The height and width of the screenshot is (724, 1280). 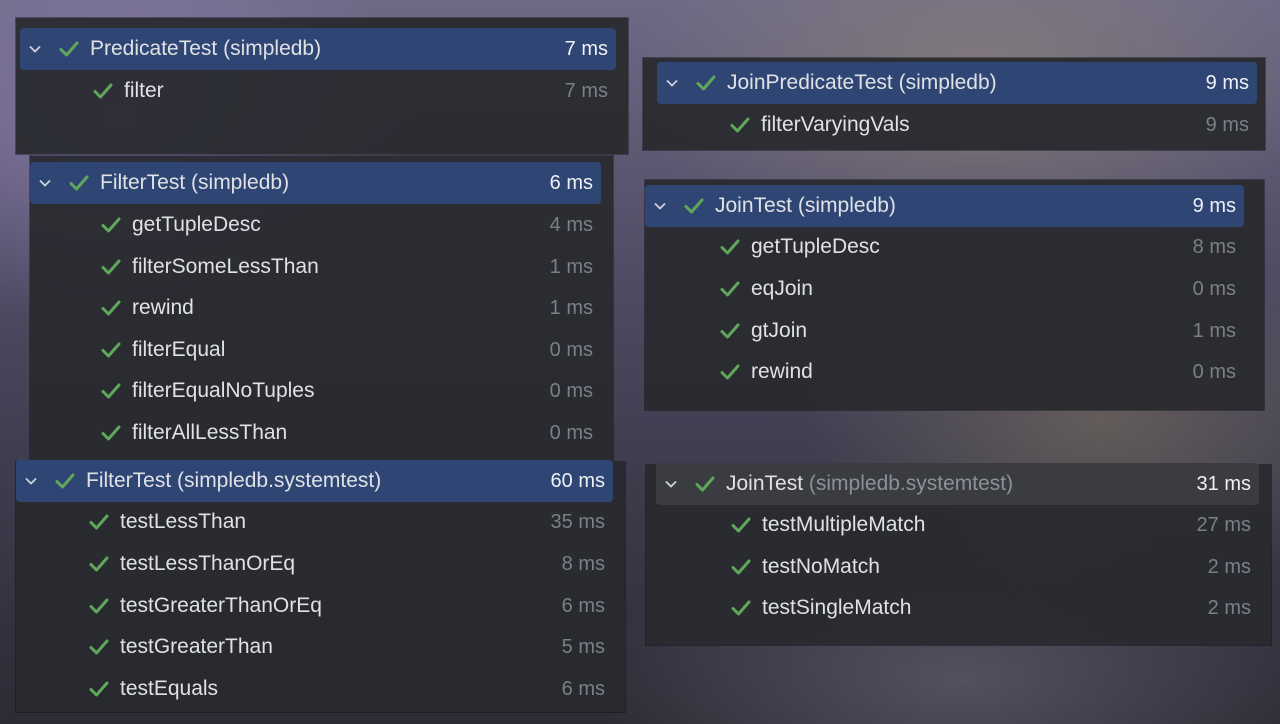 What do you see at coordinates (169, 688) in the screenshot?
I see `test-name: testEquals` at bounding box center [169, 688].